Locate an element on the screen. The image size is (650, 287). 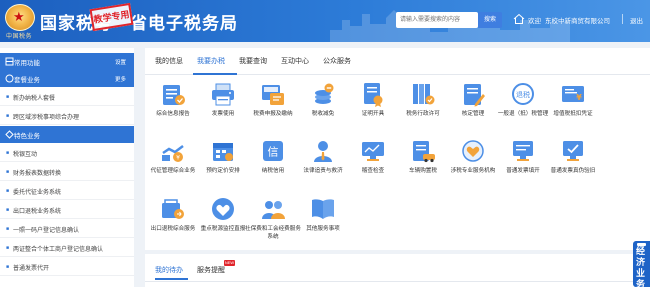
tile-label: 法律追责与救济 is located at coordinates (323, 171).